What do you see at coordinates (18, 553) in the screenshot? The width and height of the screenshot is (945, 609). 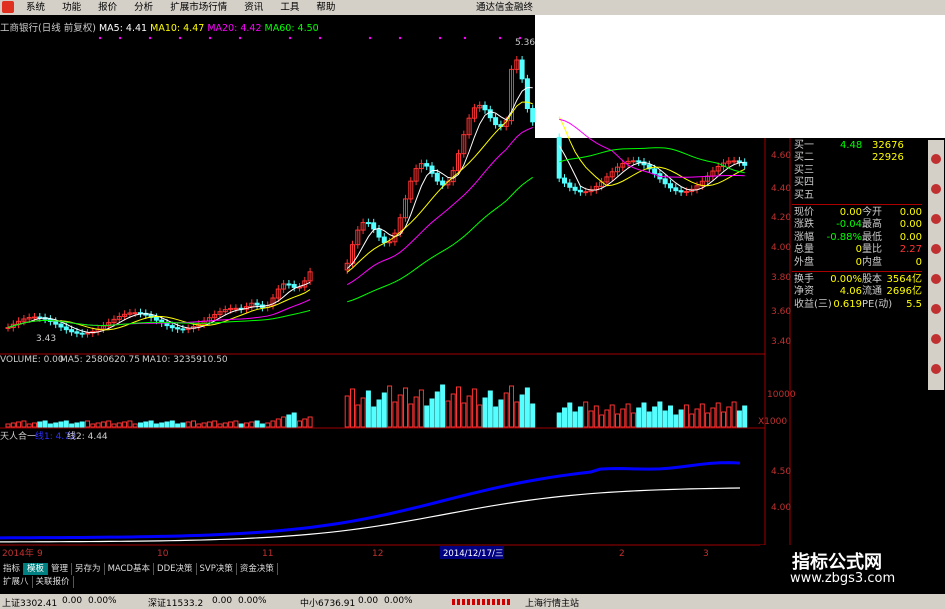 I see `date-year: 2014年` at bounding box center [18, 553].